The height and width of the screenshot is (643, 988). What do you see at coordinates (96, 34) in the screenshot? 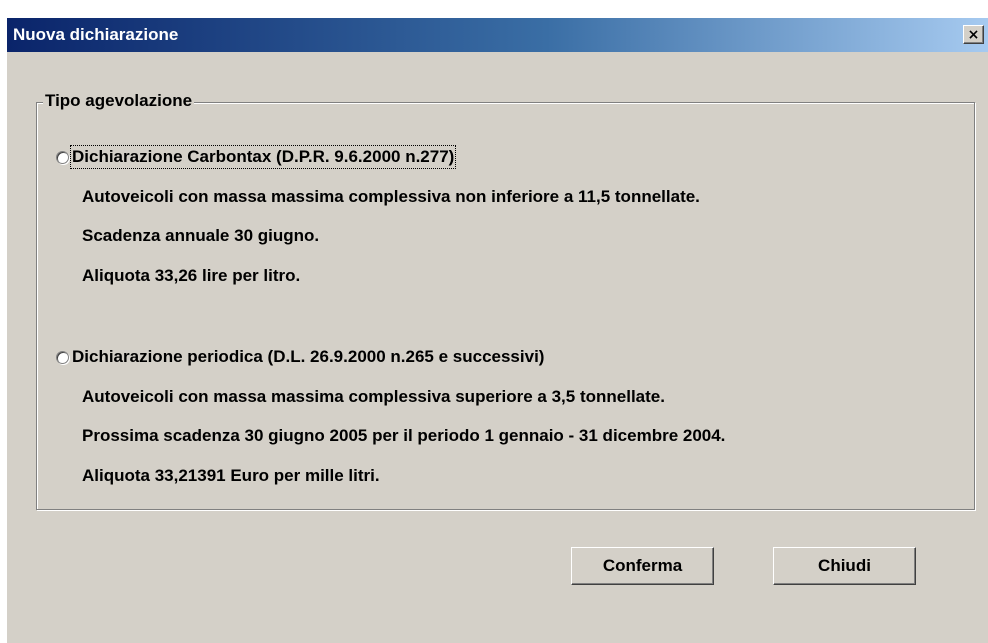
I see `window-title: Nuova dichiarazione` at bounding box center [96, 34].